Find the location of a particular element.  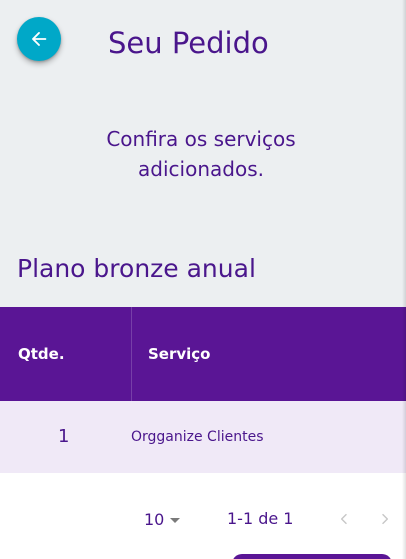

table-row: 1 Orgganize Clientes is located at coordinates (203, 437).